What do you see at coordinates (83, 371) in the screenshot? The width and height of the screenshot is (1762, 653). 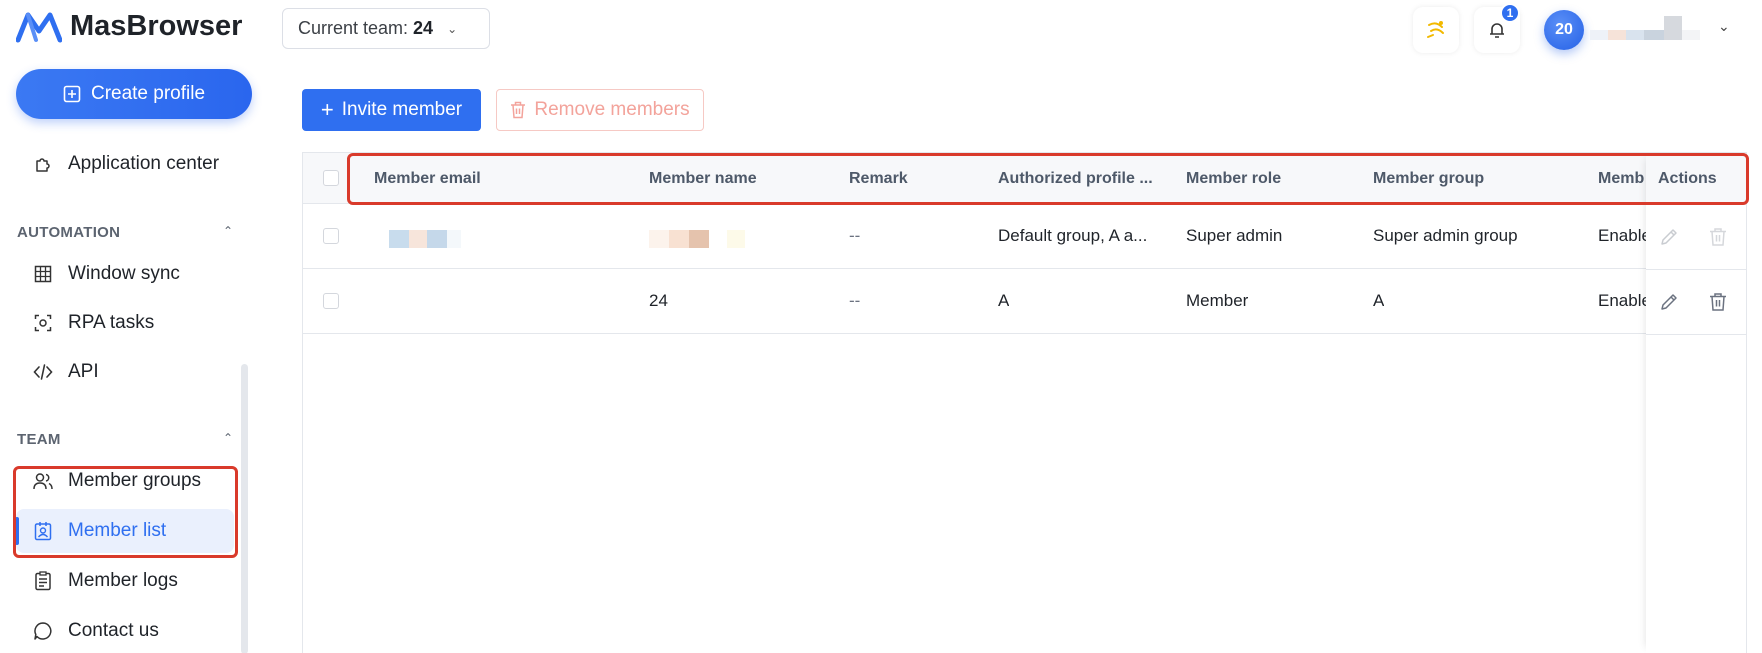 I see `sidebar-item-label: API` at bounding box center [83, 371].